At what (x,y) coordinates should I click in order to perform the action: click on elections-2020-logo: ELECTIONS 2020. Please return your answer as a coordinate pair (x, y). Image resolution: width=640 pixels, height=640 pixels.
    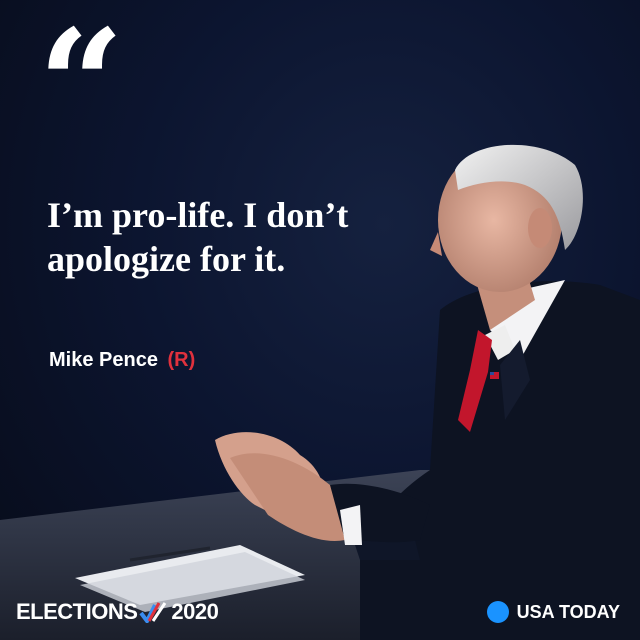
    Looking at the image, I should click on (117, 612).